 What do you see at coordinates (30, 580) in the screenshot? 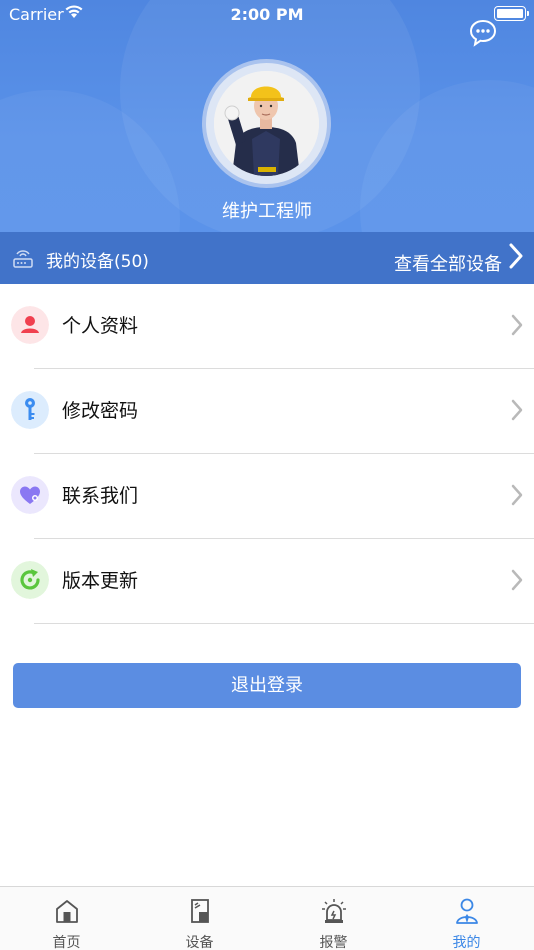
I see `refresh-icon` at bounding box center [30, 580].